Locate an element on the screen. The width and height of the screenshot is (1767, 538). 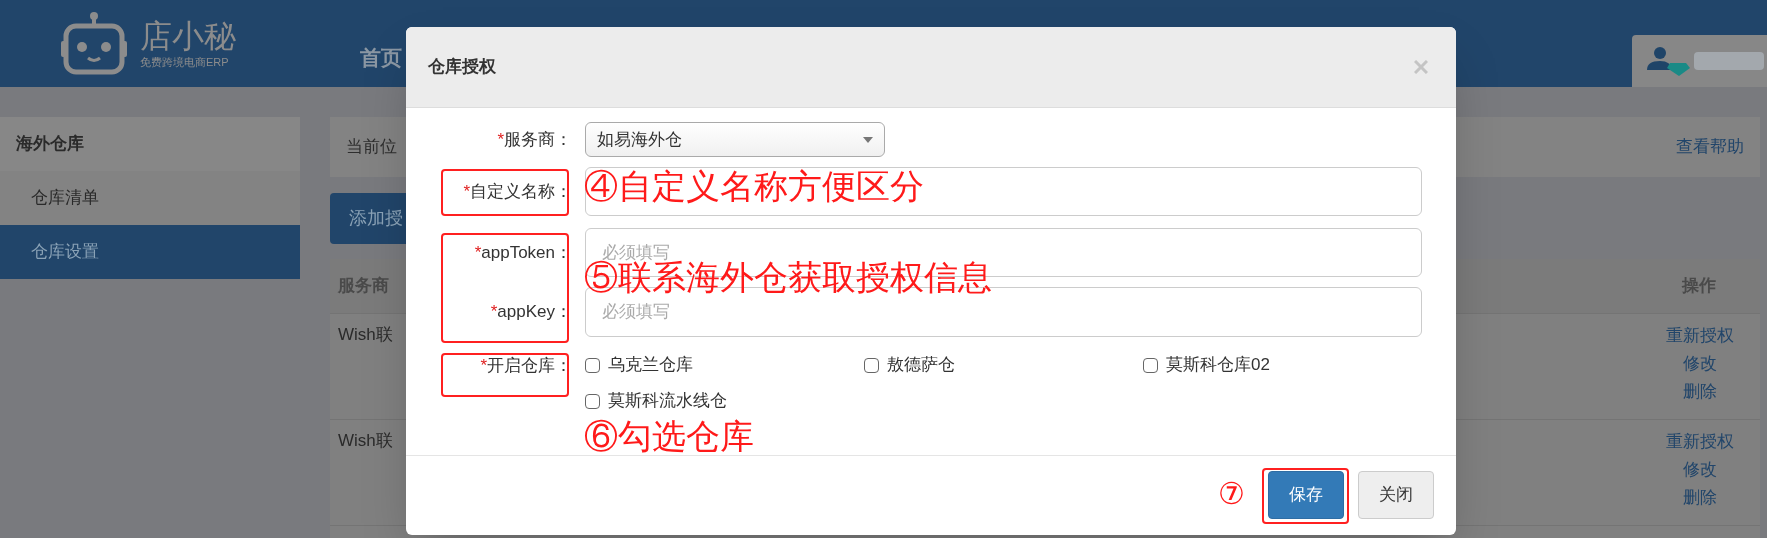
robot-logo-icon is located at coordinates (94, 44).